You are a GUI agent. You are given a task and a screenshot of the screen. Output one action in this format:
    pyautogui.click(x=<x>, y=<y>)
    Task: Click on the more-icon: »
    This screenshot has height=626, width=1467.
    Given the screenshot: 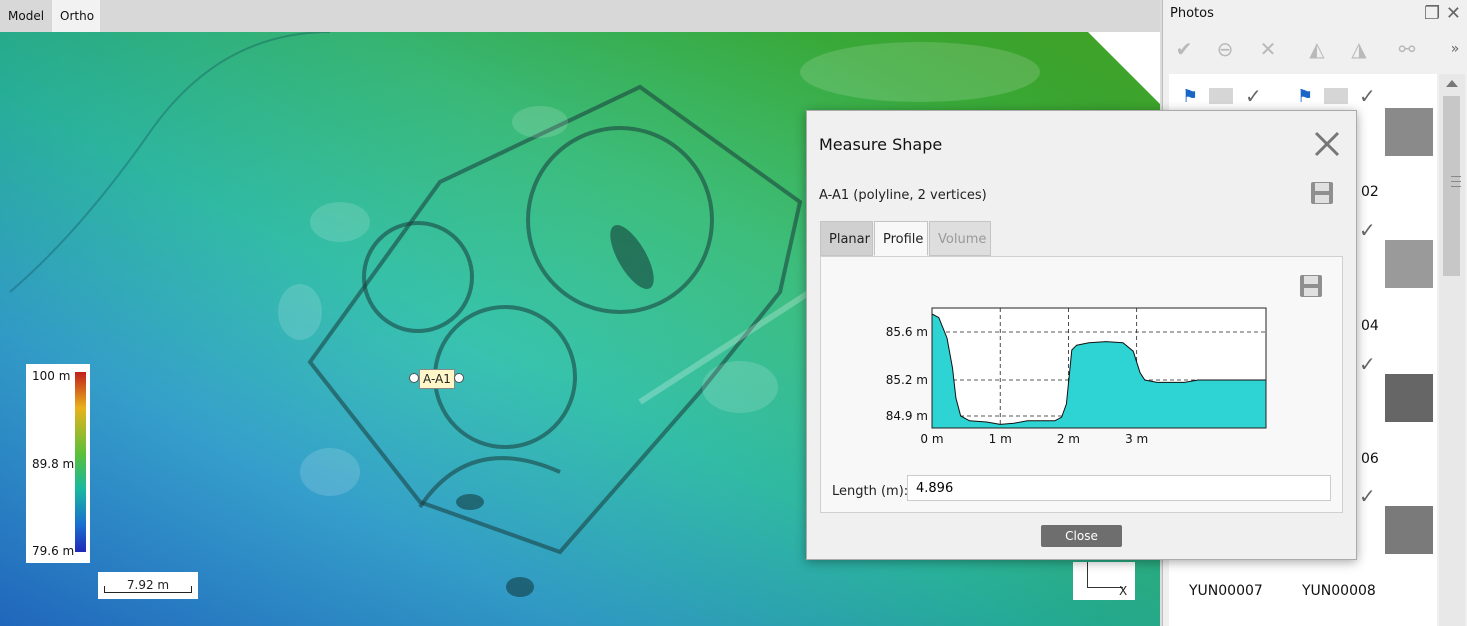 What is the action you would take?
    pyautogui.click(x=1455, y=49)
    